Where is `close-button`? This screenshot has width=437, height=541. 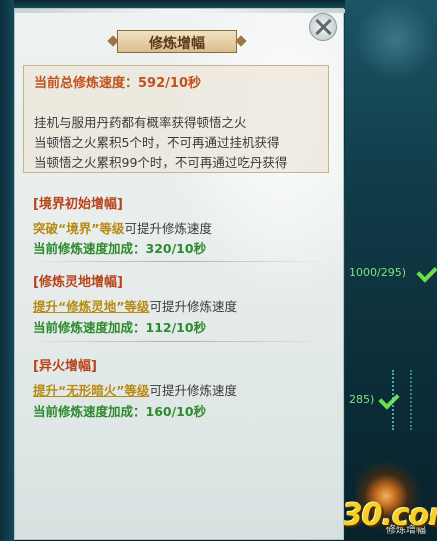 close-button is located at coordinates (323, 27).